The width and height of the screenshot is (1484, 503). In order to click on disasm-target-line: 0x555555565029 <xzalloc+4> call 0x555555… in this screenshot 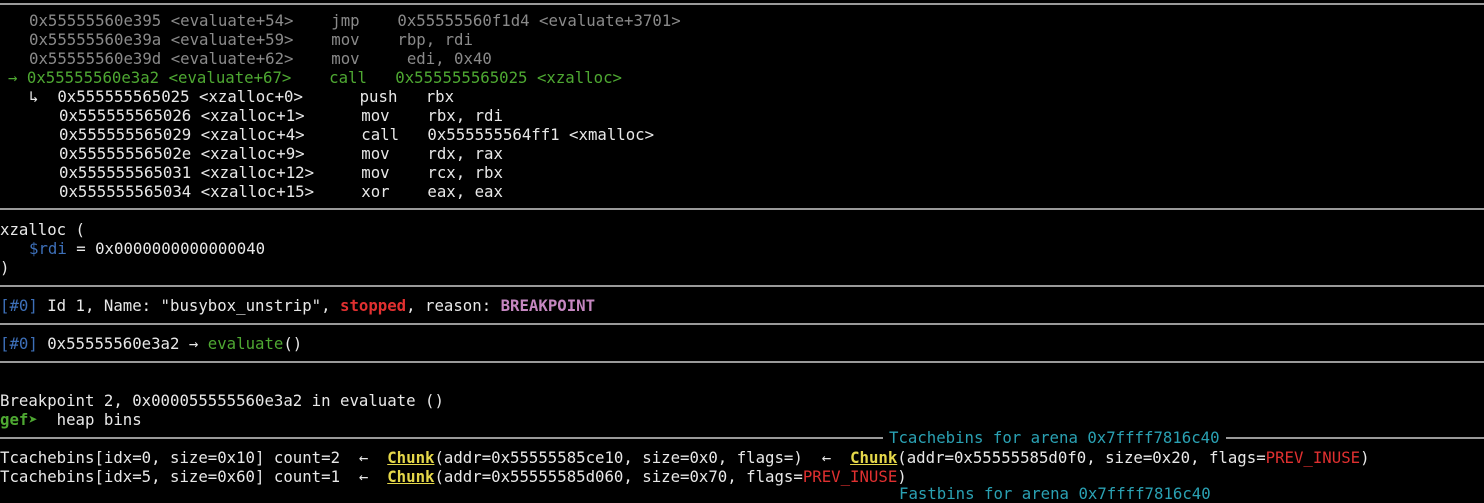, I will do `click(356, 134)`.